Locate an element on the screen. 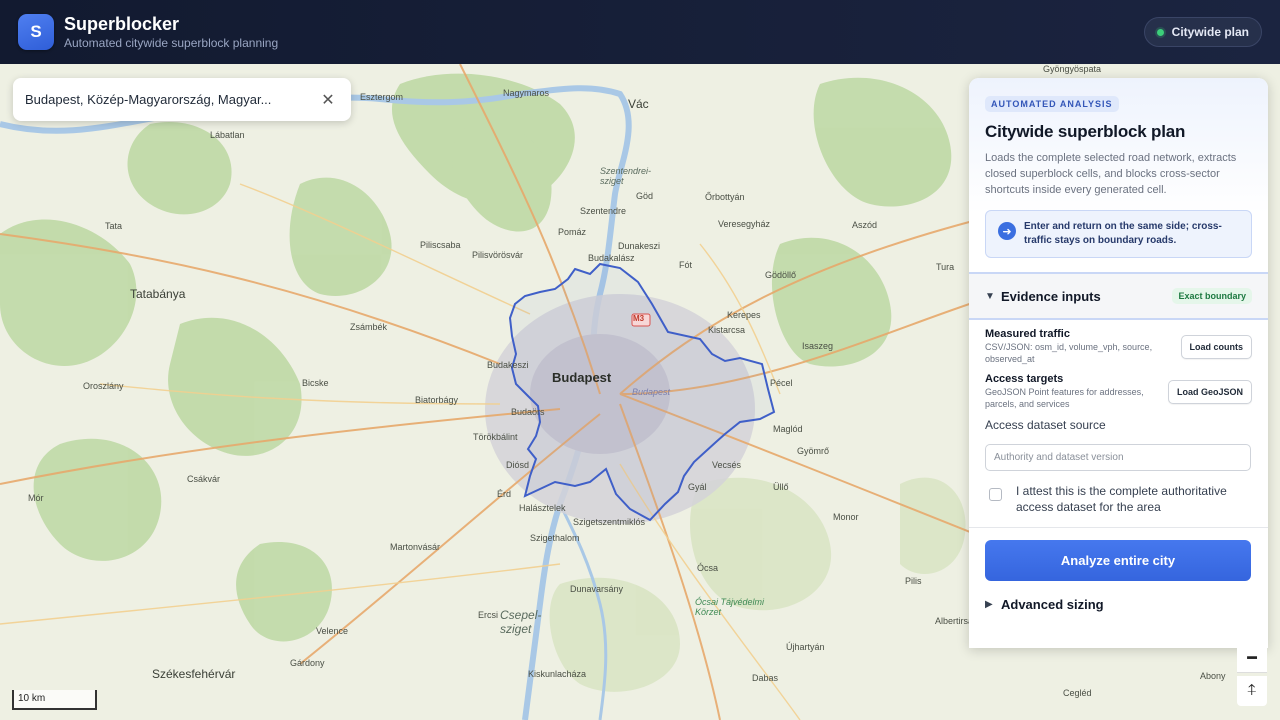 This screenshot has width=1280, height=720. map-label-szentendre: Szentendre is located at coordinates (603, 211).